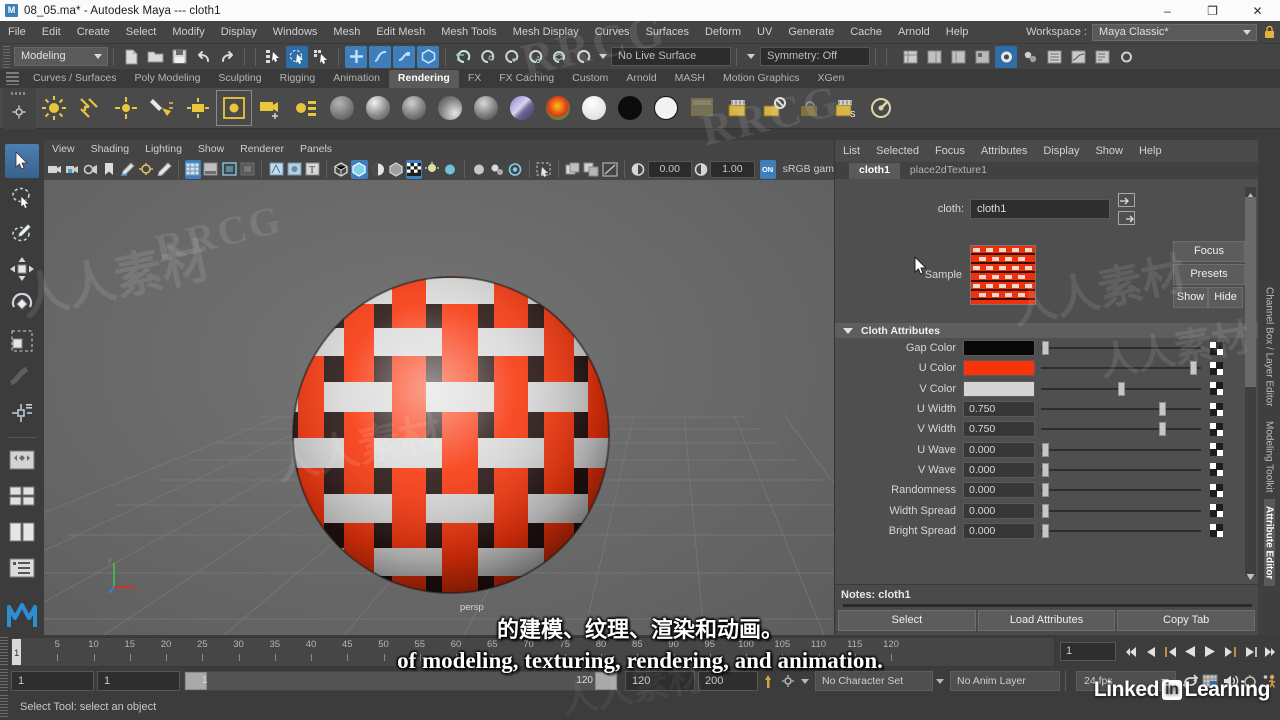 The width and height of the screenshot is (1280, 720). I want to click on textured-icon, so click(396, 169).